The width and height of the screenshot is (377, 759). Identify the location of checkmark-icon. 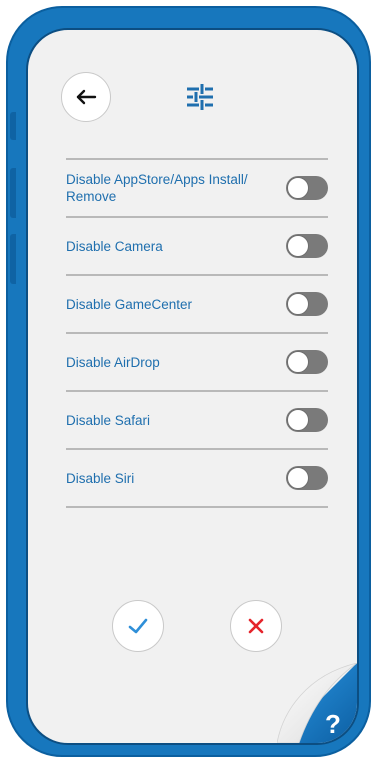
(138, 626).